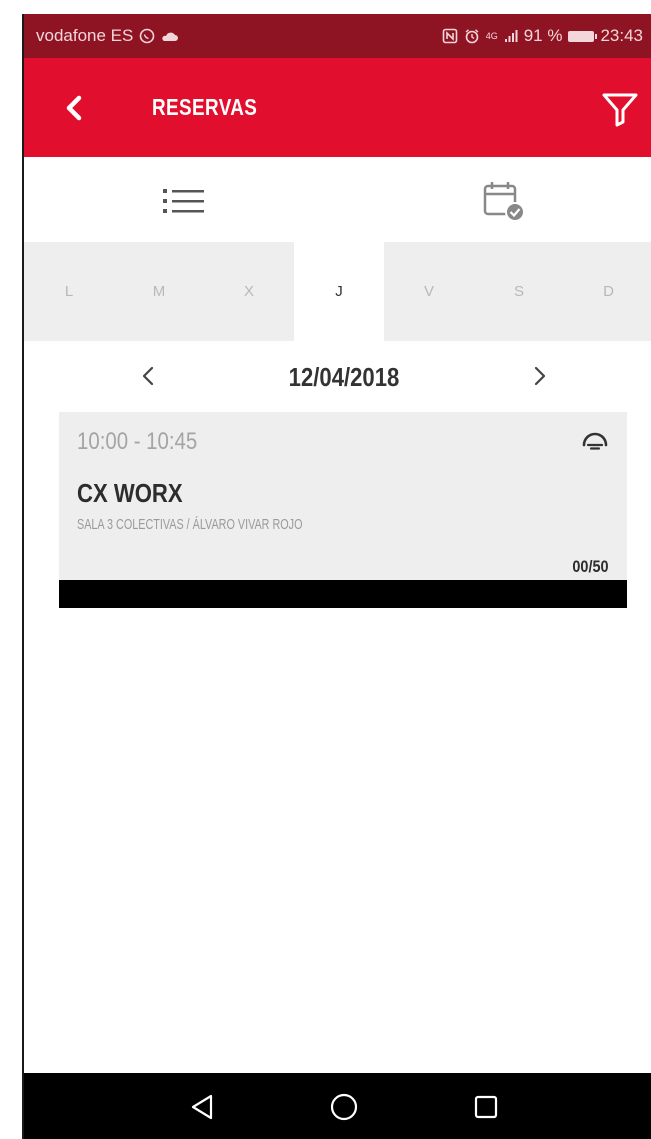  I want to click on next-date-button, so click(540, 376).